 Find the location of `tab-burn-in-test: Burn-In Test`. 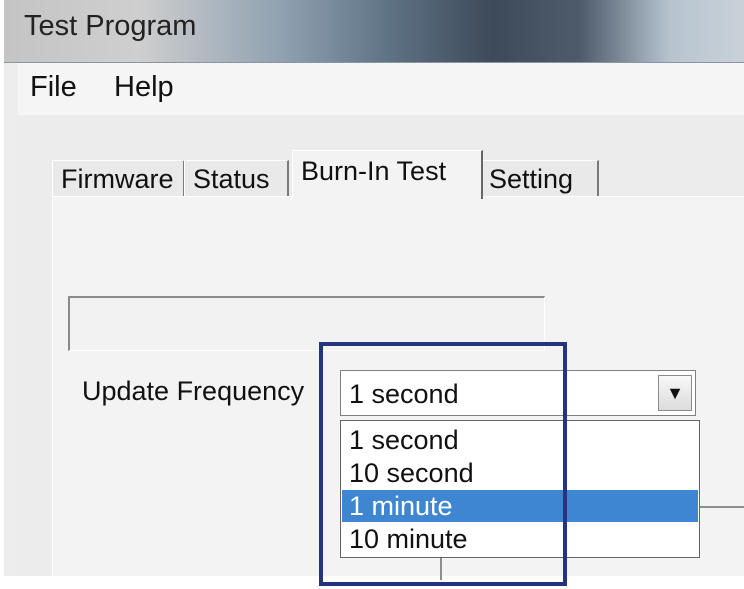

tab-burn-in-test: Burn-In Test is located at coordinates (387, 174).